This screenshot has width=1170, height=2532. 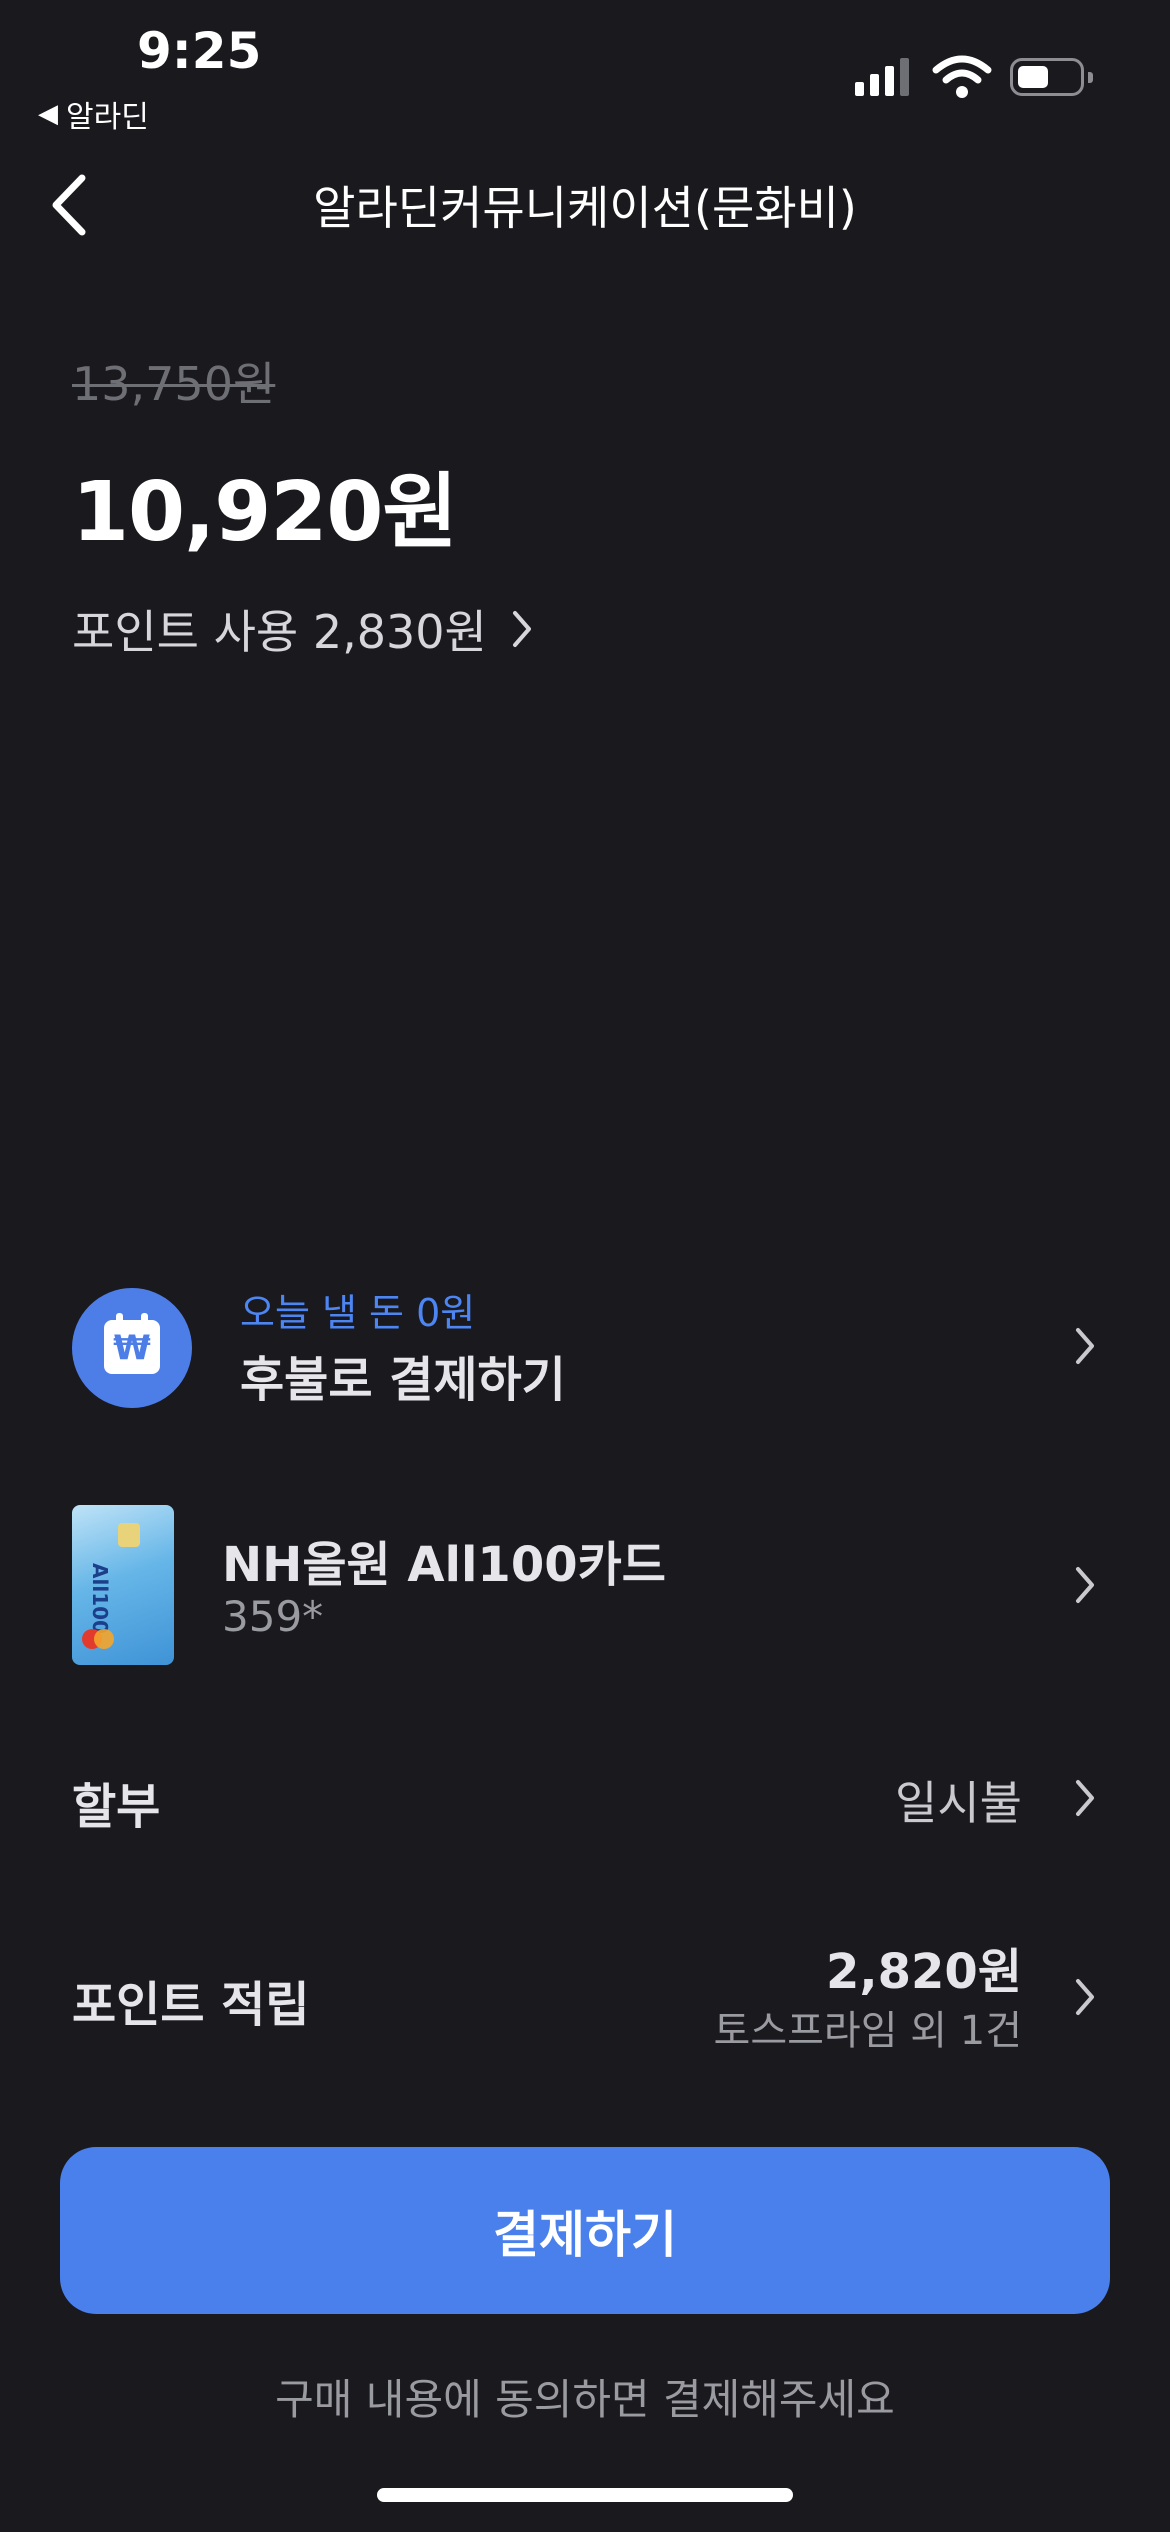 I want to click on wifi-icon, so click(x=962, y=76).